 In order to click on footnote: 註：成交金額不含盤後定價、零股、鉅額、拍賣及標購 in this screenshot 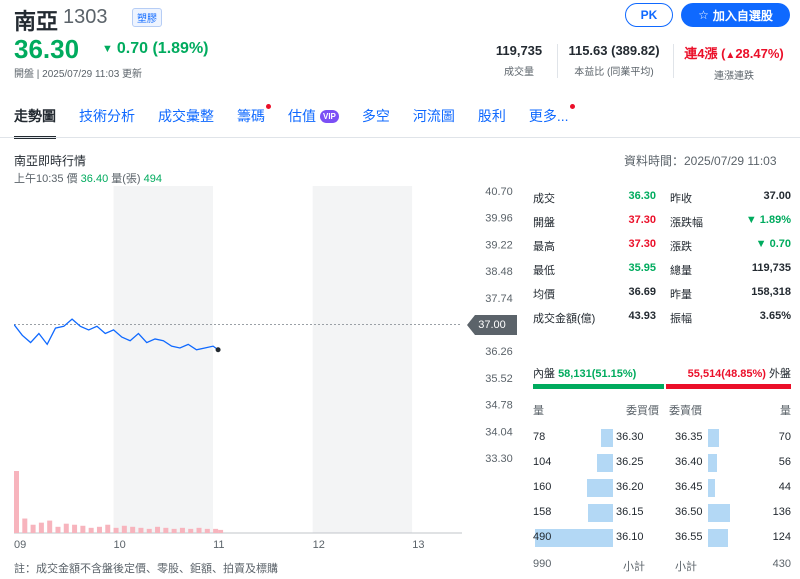, I will do `click(146, 569)`.